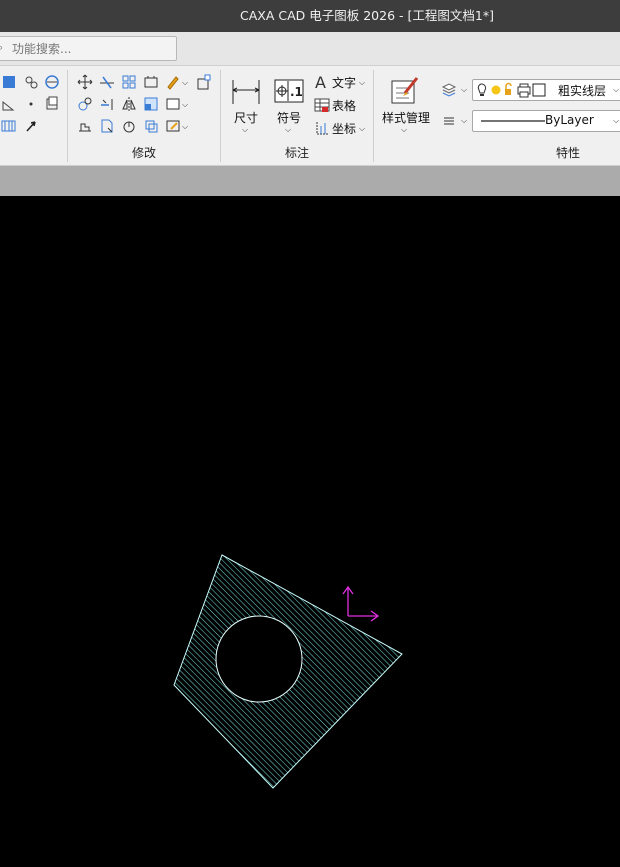 The width and height of the screenshot is (620, 867). I want to click on title-bar: CAXA CAD 电子图板 2026 - [工程图文档1*], so click(310, 16).